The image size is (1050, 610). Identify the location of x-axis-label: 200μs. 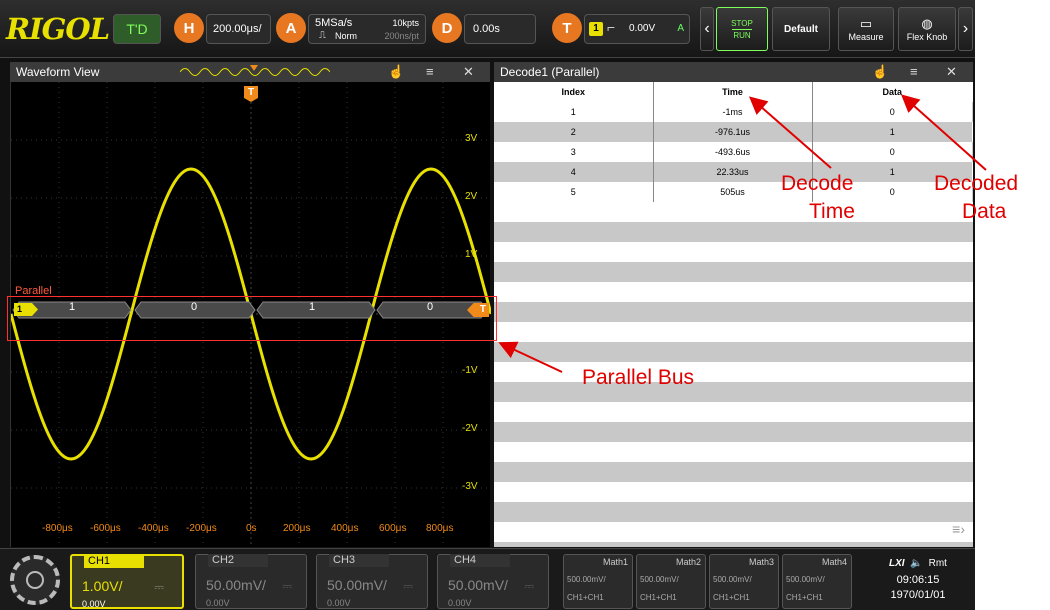
(297, 528).